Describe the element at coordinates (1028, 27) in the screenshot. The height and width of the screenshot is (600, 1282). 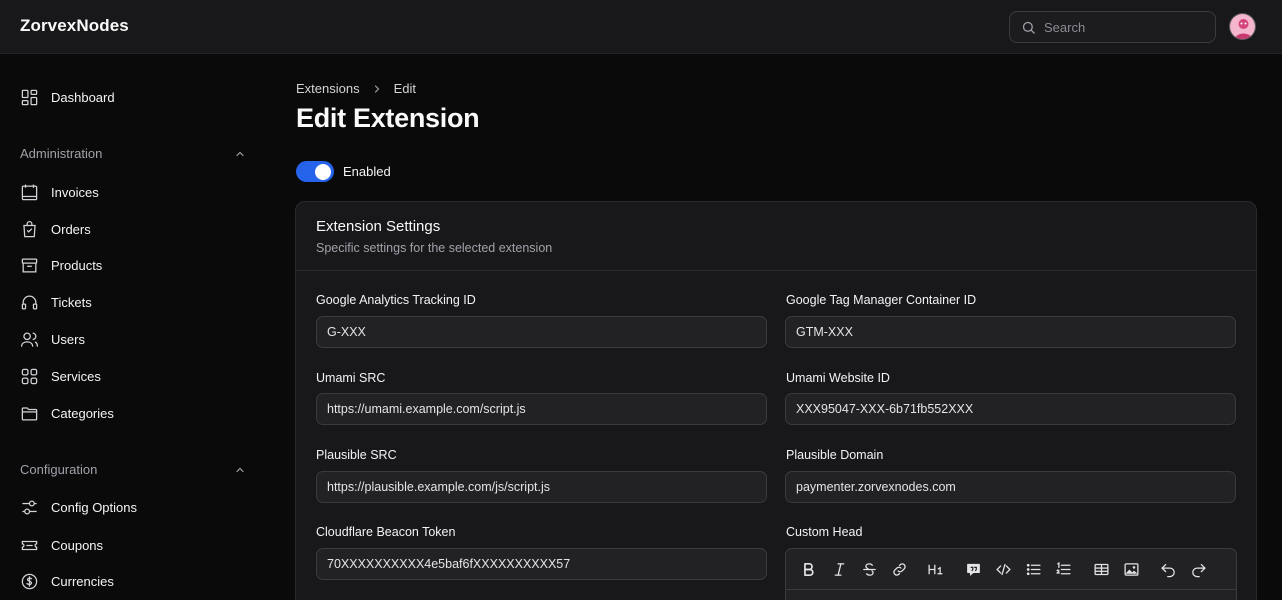
I see `search-icon` at that location.